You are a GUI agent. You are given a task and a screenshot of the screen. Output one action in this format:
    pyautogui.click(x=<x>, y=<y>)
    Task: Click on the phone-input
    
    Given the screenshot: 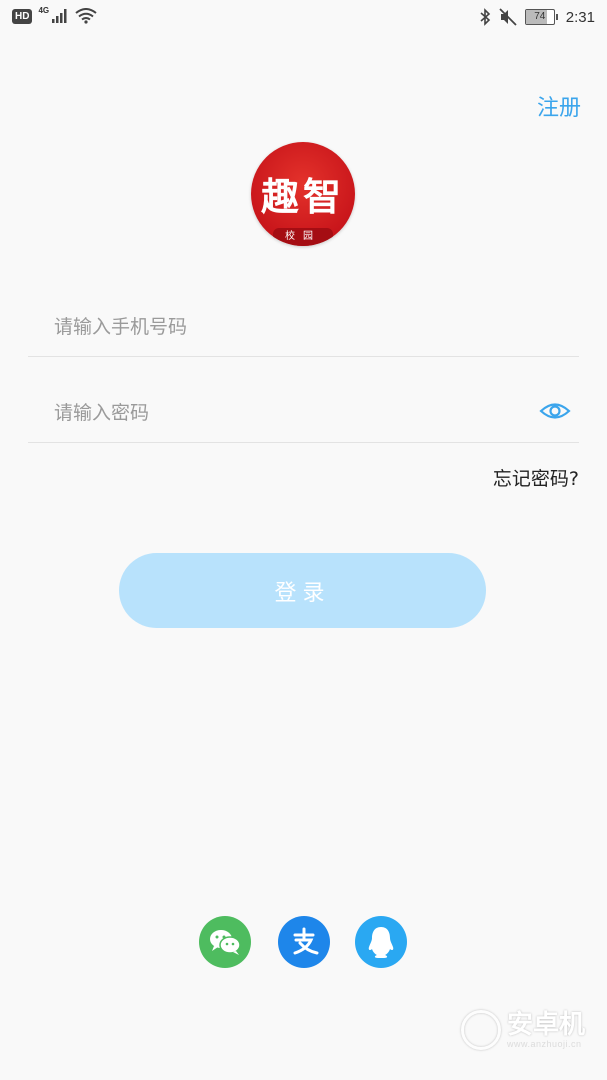 What is the action you would take?
    pyautogui.click(x=284, y=327)
    